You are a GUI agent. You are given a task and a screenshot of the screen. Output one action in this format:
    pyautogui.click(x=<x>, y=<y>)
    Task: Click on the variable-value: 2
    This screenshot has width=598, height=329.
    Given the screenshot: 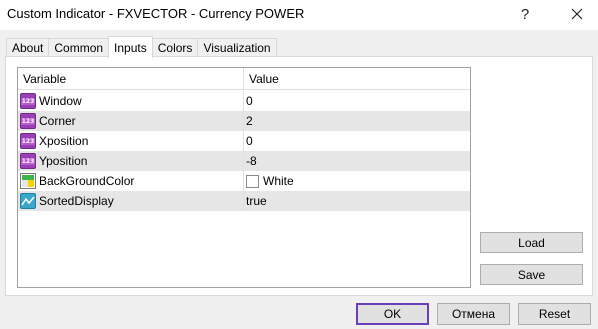 What is the action you would take?
    pyautogui.click(x=249, y=121)
    